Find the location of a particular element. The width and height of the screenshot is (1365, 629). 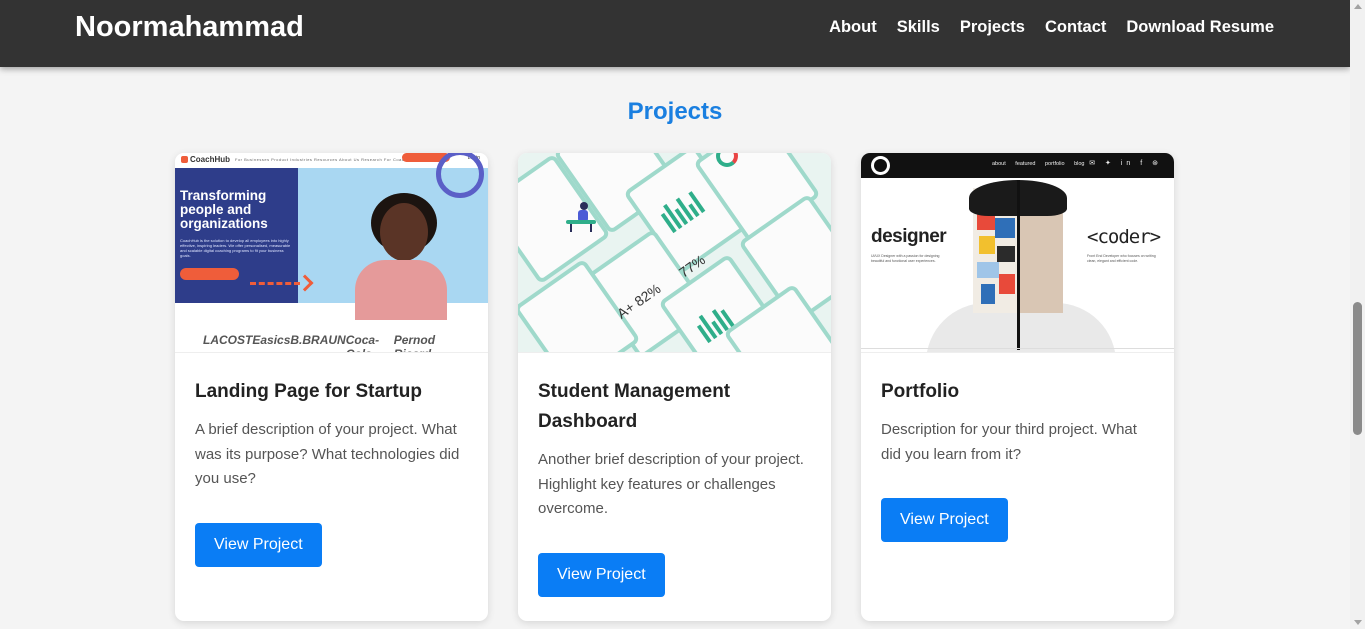

person-body is located at coordinates (401, 290).